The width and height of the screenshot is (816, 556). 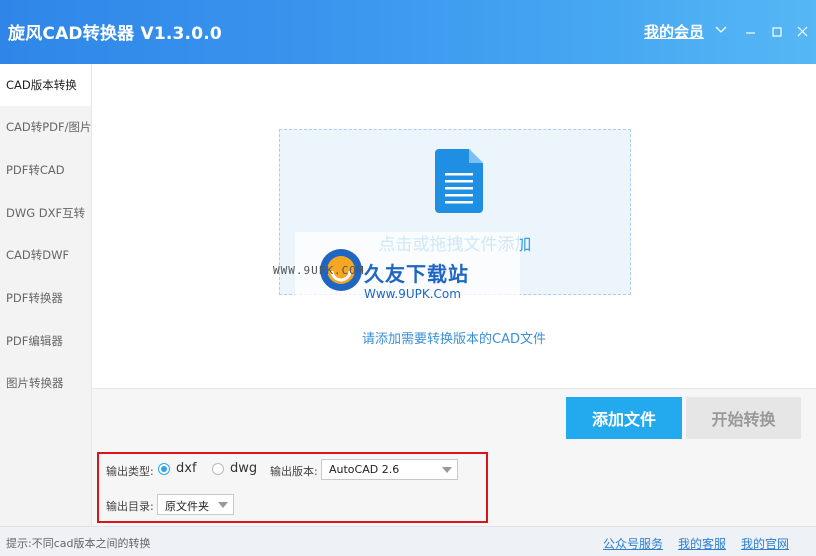 I want to click on output-version-value: AutoCAD 2.6, so click(x=364, y=469).